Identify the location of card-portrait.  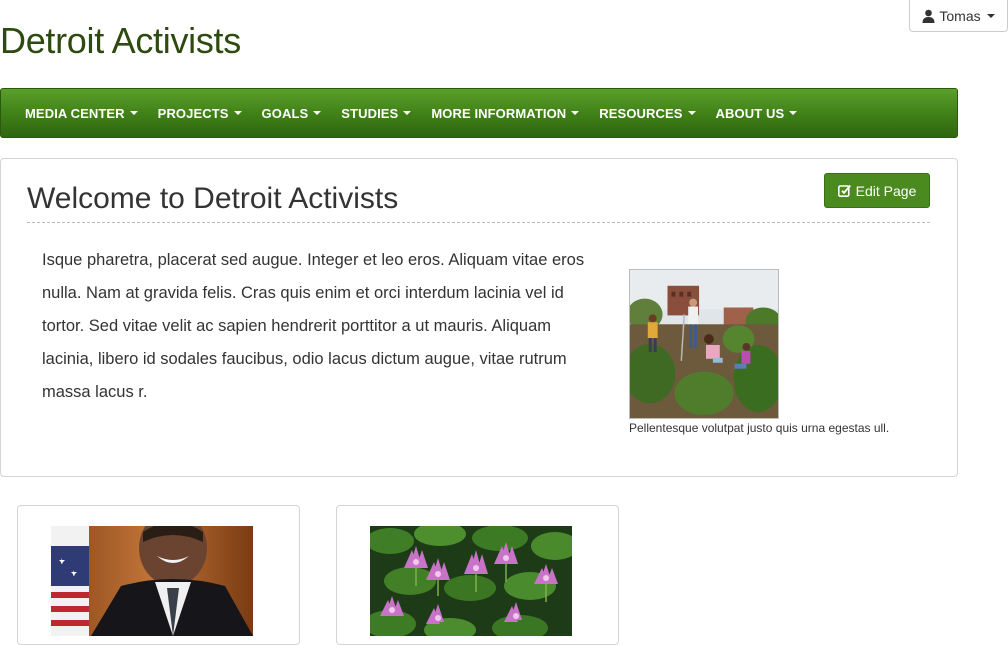
(158, 575).